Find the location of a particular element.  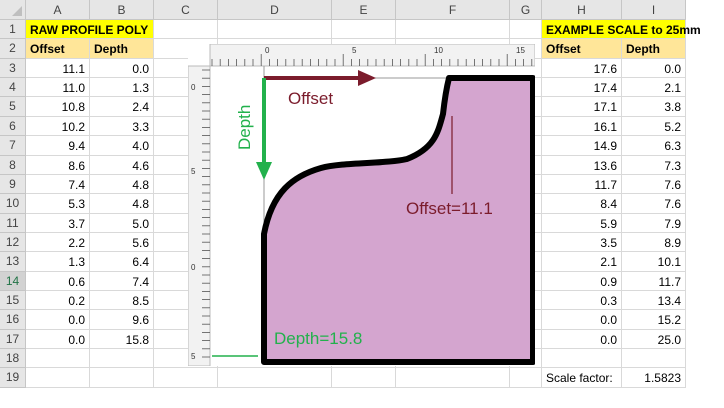

raw-offset-value: 11.1 is located at coordinates (58, 68).